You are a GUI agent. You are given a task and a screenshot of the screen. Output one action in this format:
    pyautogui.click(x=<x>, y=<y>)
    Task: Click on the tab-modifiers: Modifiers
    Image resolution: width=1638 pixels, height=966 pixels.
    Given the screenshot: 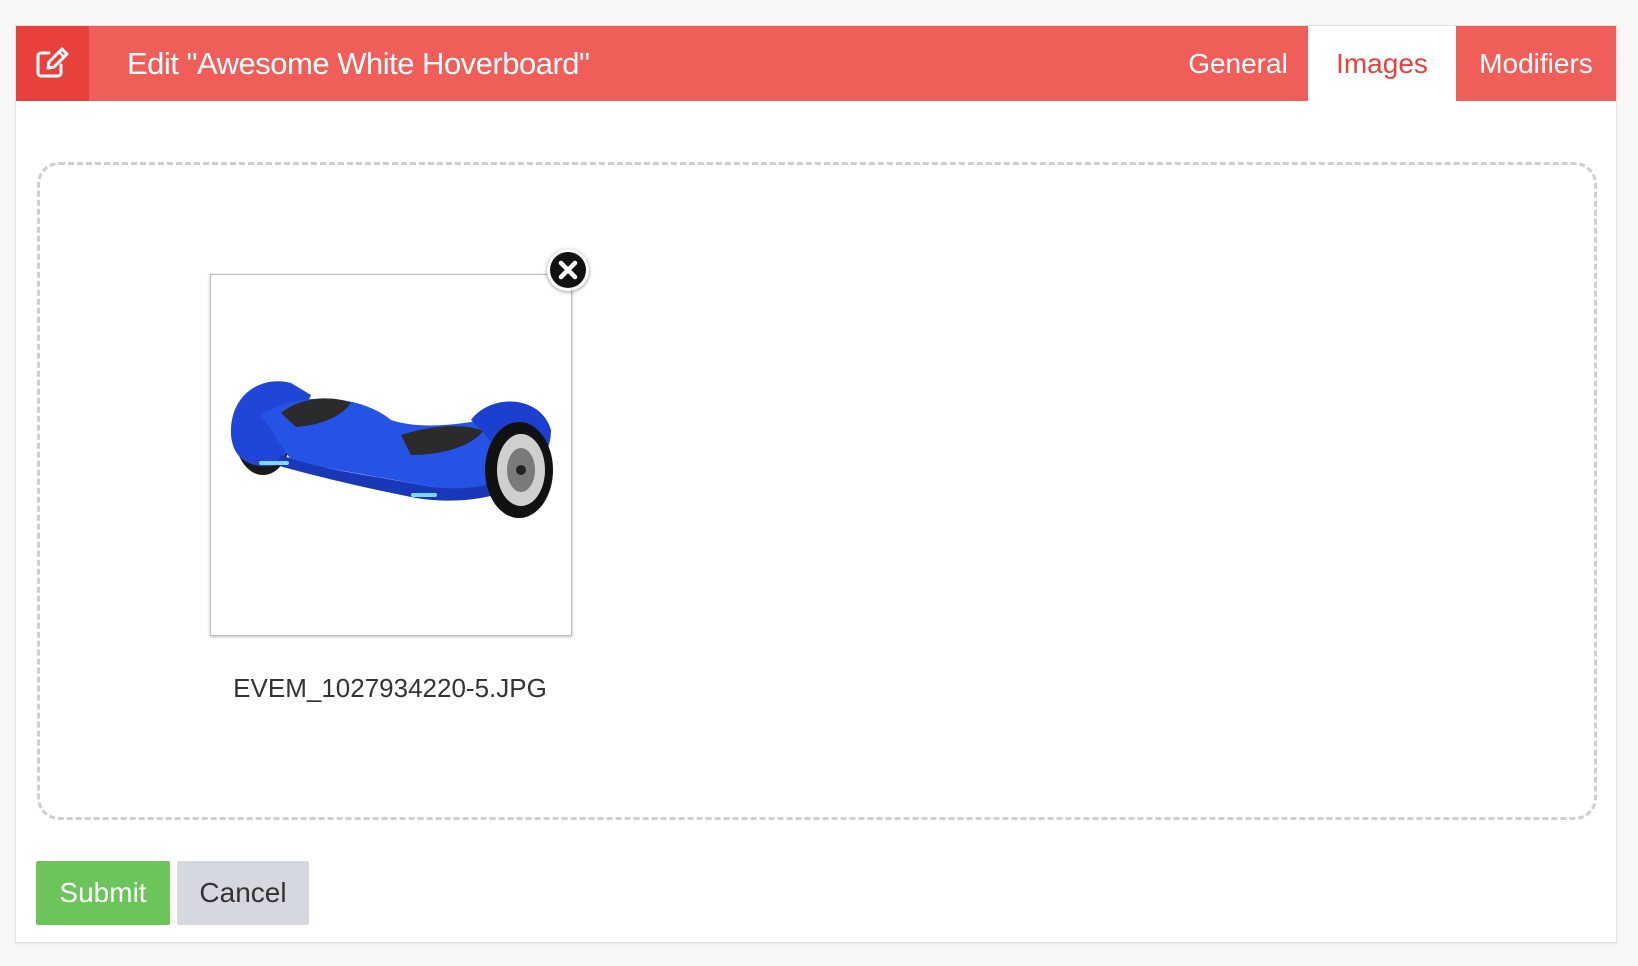 What is the action you would take?
    pyautogui.click(x=1536, y=63)
    